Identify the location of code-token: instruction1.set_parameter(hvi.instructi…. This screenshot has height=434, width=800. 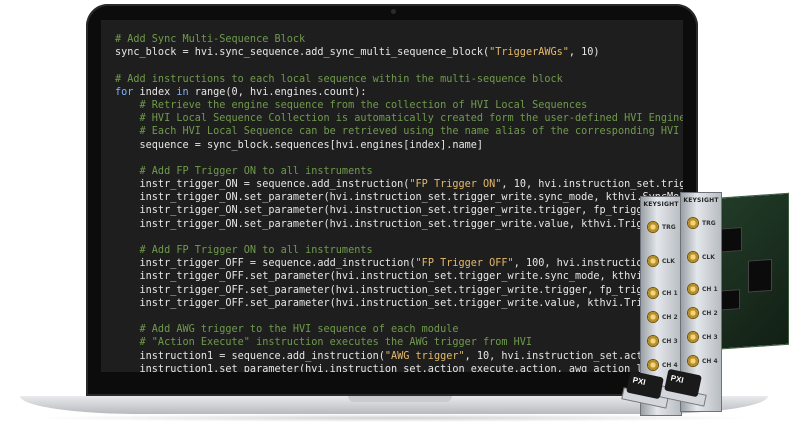
(399, 367).